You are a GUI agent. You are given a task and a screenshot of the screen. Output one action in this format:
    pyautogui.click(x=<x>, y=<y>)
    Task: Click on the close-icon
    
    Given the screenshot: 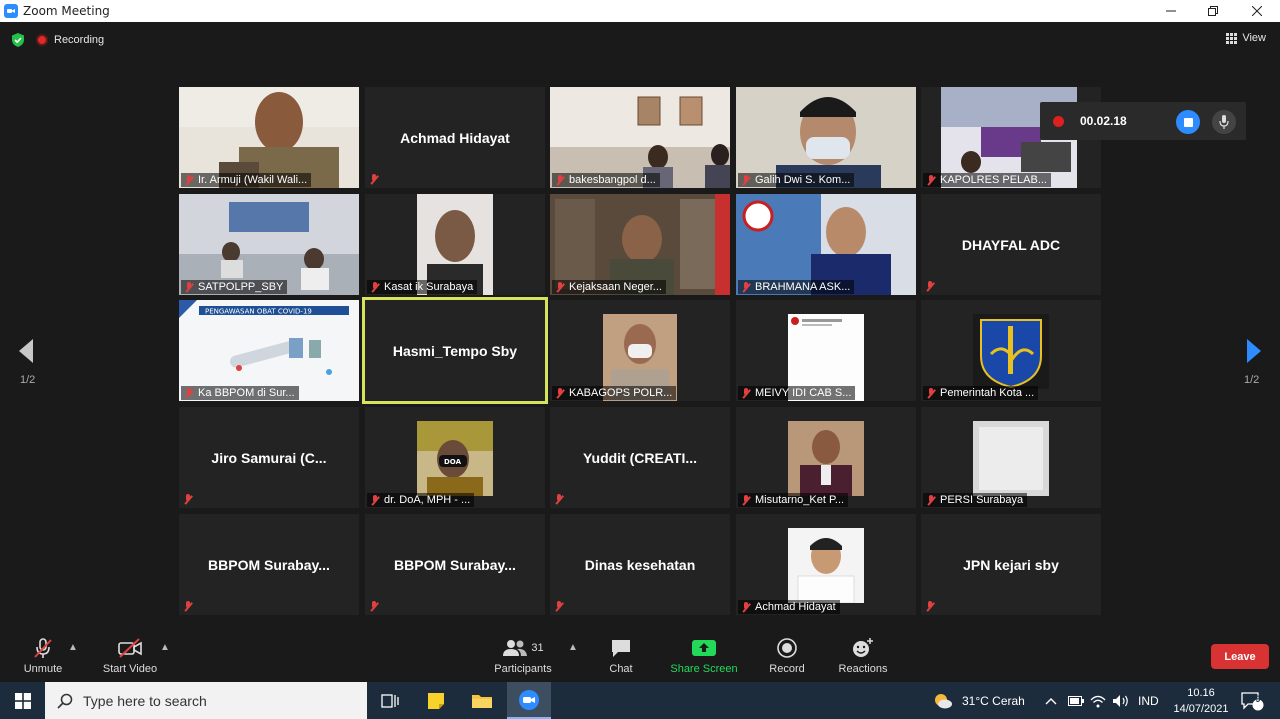 What is the action you would take?
    pyautogui.click(x=1257, y=11)
    